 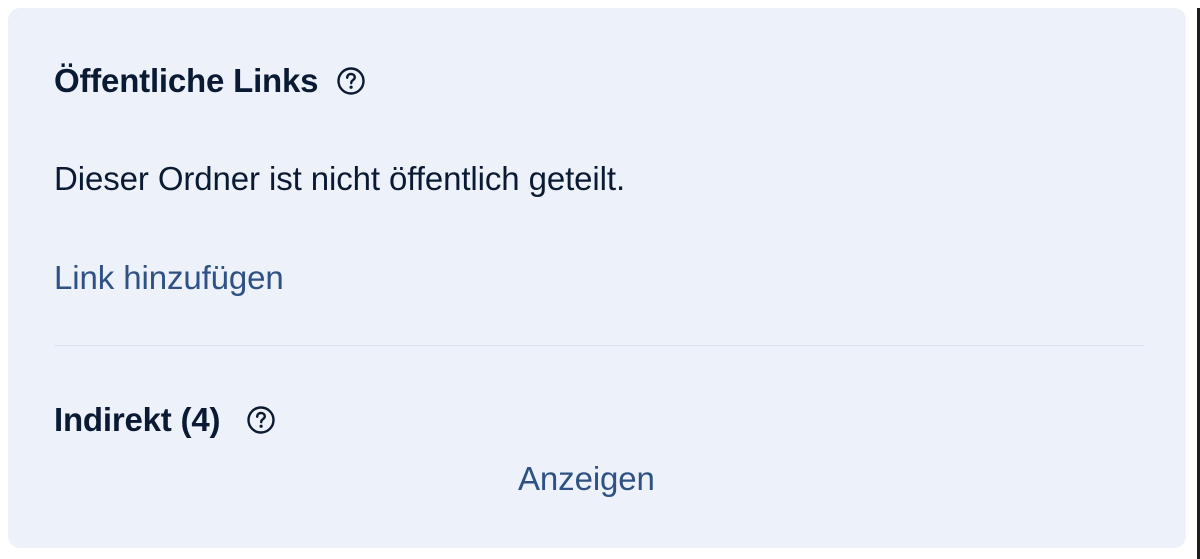 What do you see at coordinates (599, 345) in the screenshot?
I see `section-divider` at bounding box center [599, 345].